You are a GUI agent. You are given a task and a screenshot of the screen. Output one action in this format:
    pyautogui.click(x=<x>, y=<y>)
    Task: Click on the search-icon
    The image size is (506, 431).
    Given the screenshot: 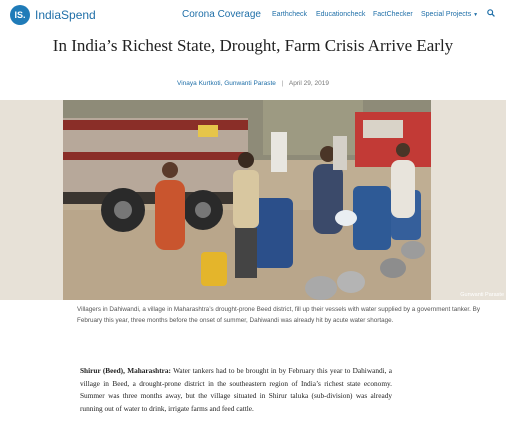 What is the action you would take?
    pyautogui.click(x=491, y=13)
    